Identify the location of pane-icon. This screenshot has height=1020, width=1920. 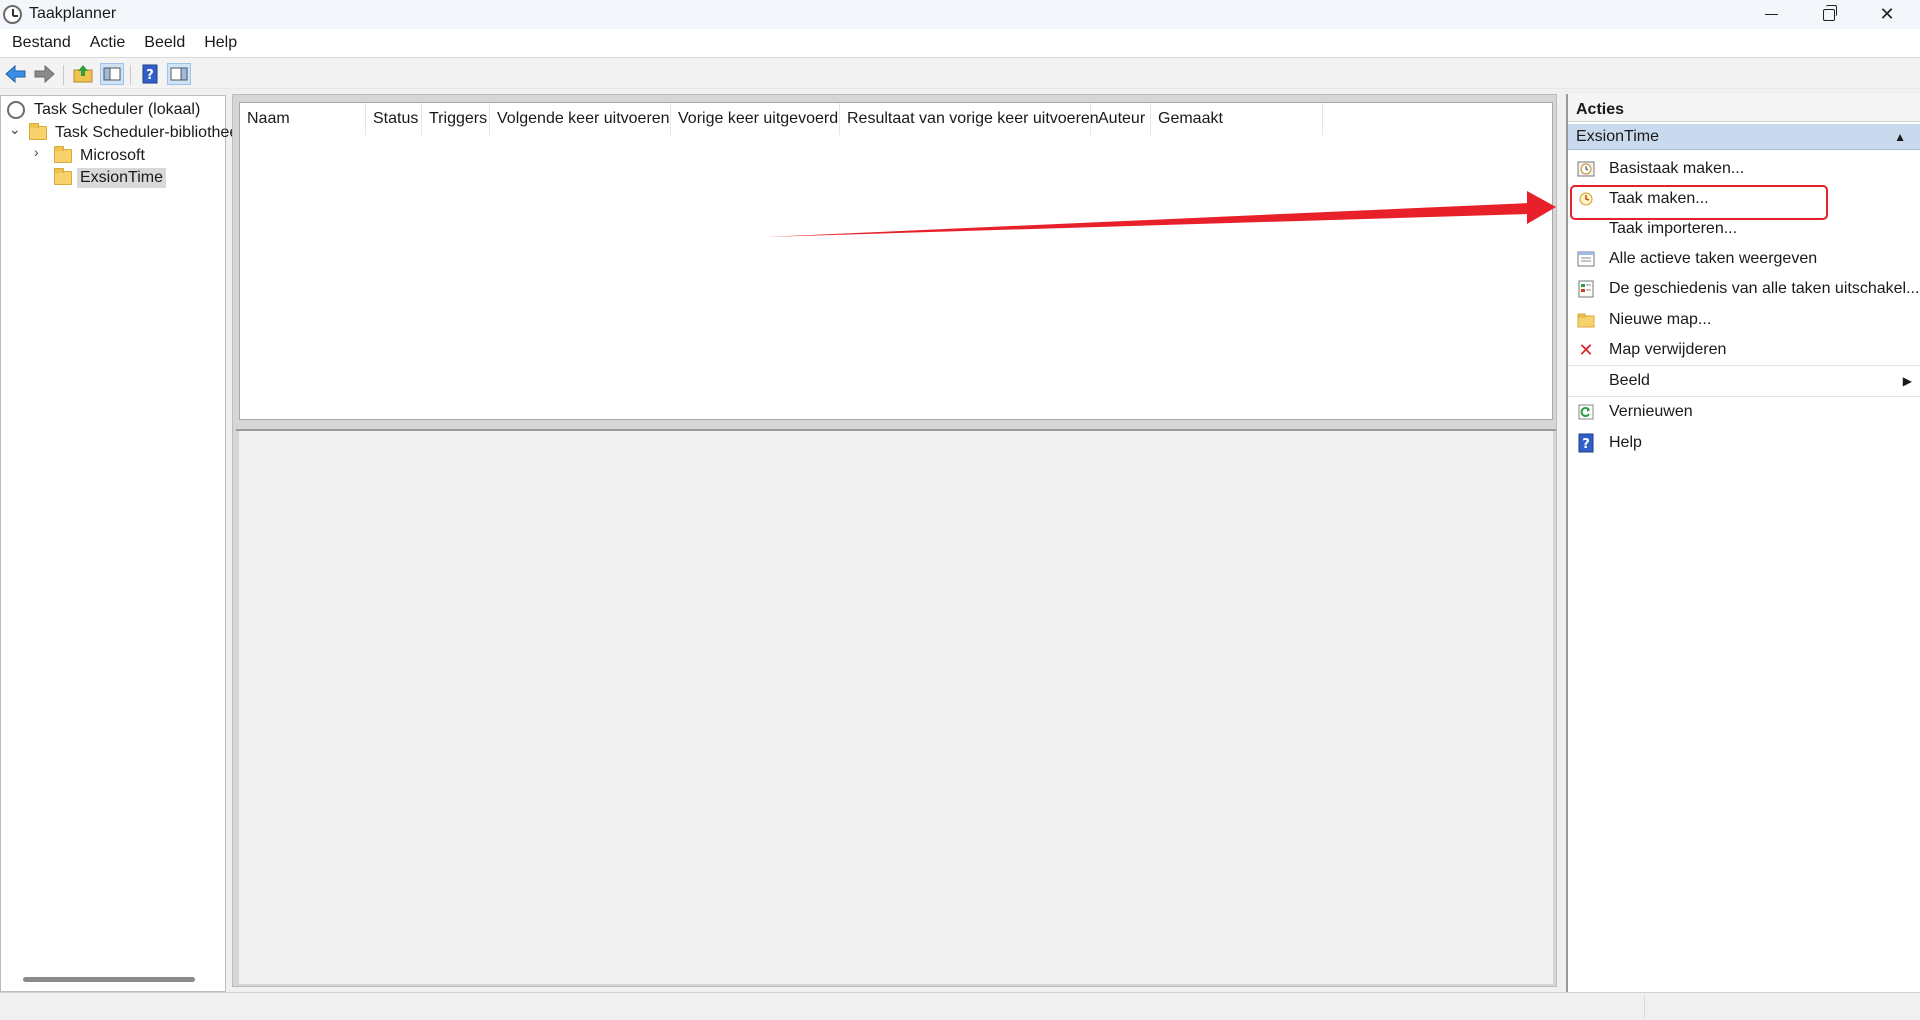
(112, 74).